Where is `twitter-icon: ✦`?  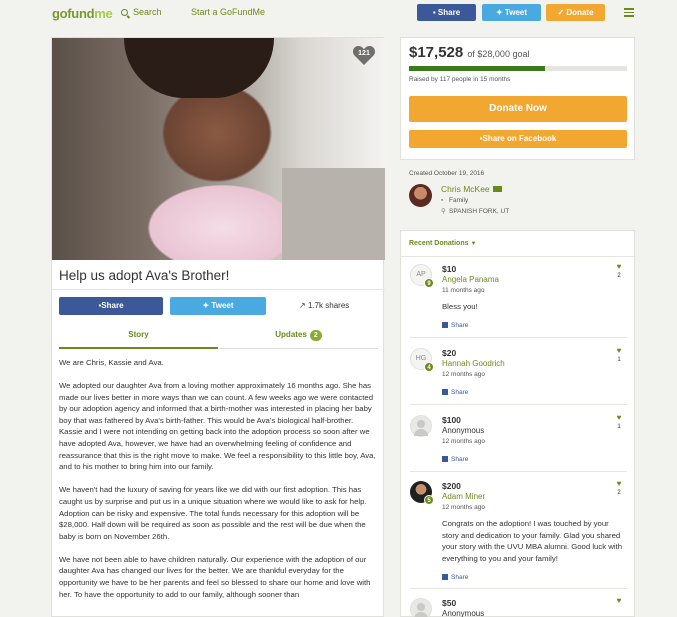
twitter-icon: ✦ is located at coordinates (500, 12).